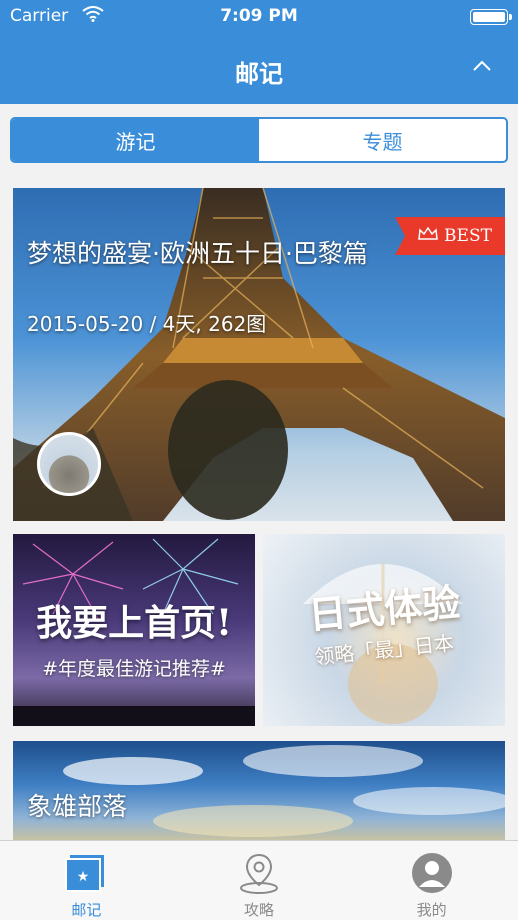  I want to click on tab-guides-label: 攻略, so click(259, 910).